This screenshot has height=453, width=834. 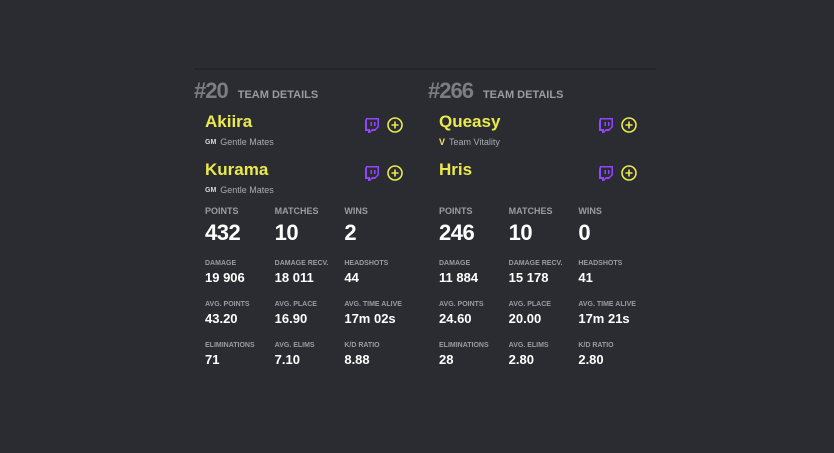 What do you see at coordinates (309, 128) in the screenshot?
I see `player-card: Akiira GM Gentle Mates` at bounding box center [309, 128].